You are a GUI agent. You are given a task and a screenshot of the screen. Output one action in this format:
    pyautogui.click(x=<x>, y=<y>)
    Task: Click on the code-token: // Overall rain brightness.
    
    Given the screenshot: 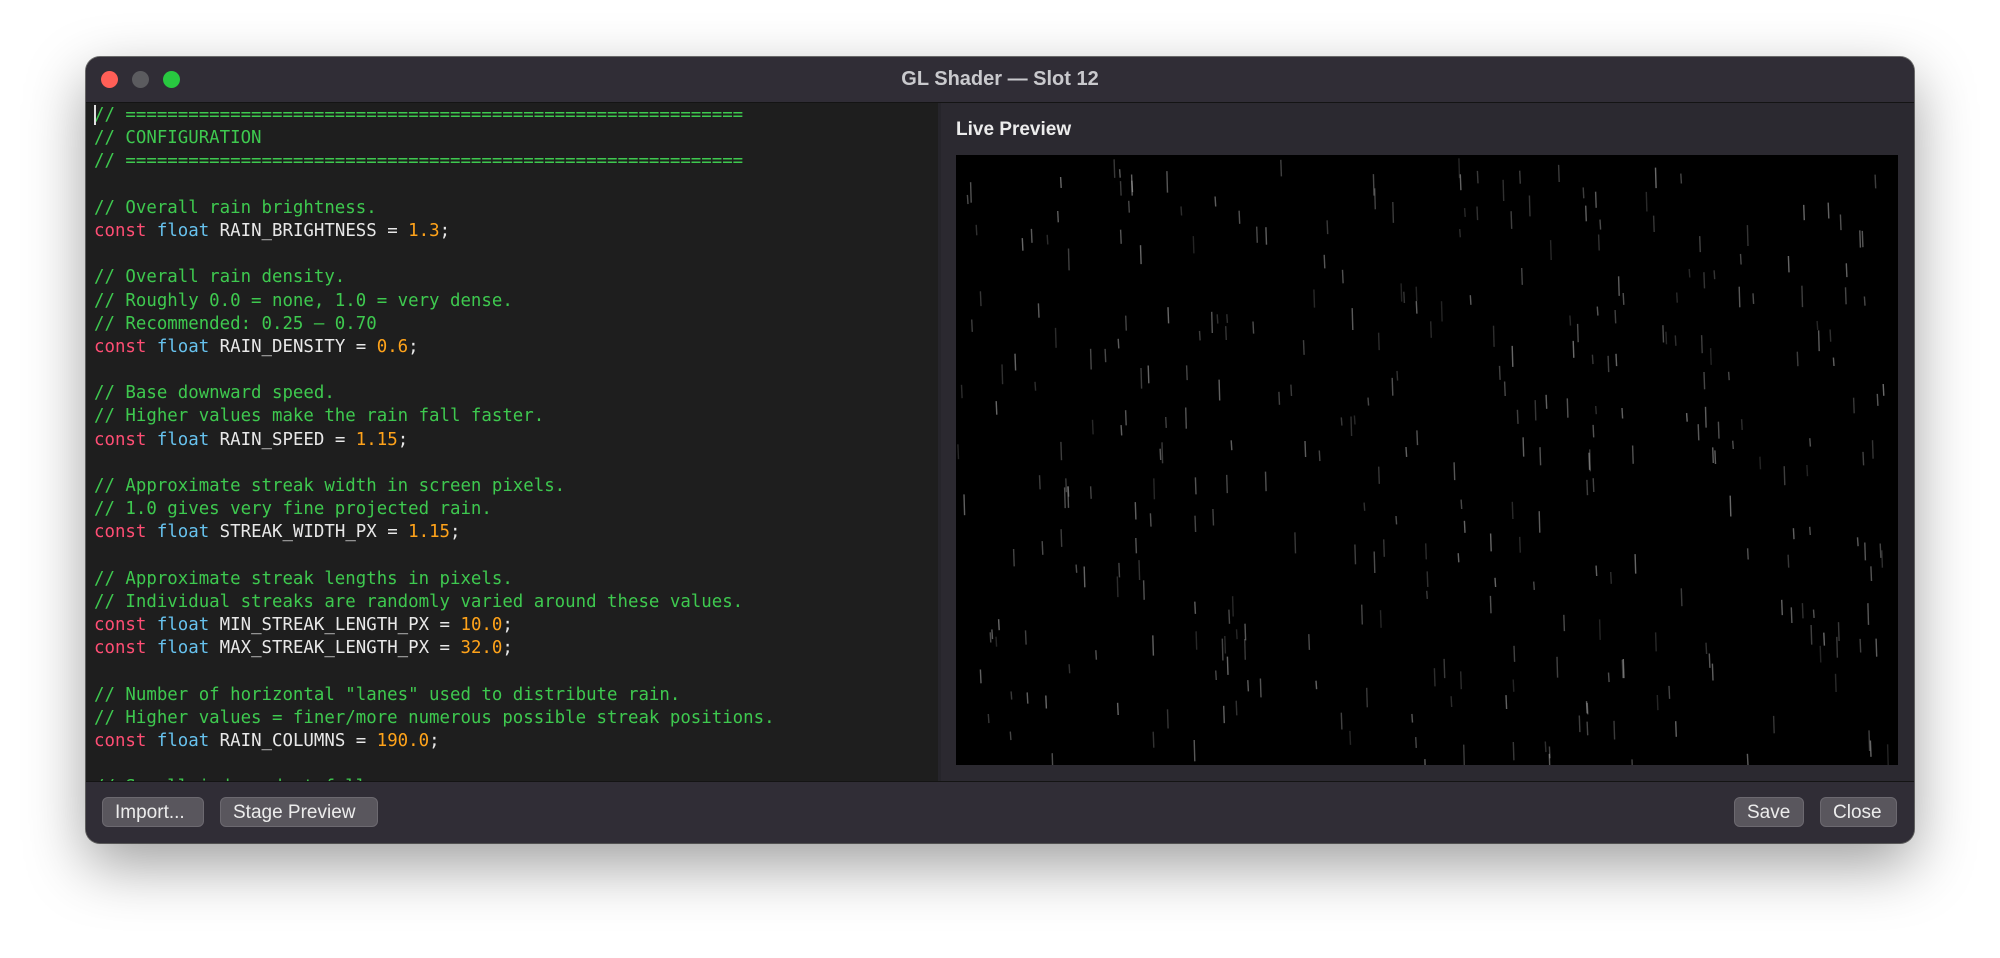 What is the action you would take?
    pyautogui.click(x=235, y=207)
    